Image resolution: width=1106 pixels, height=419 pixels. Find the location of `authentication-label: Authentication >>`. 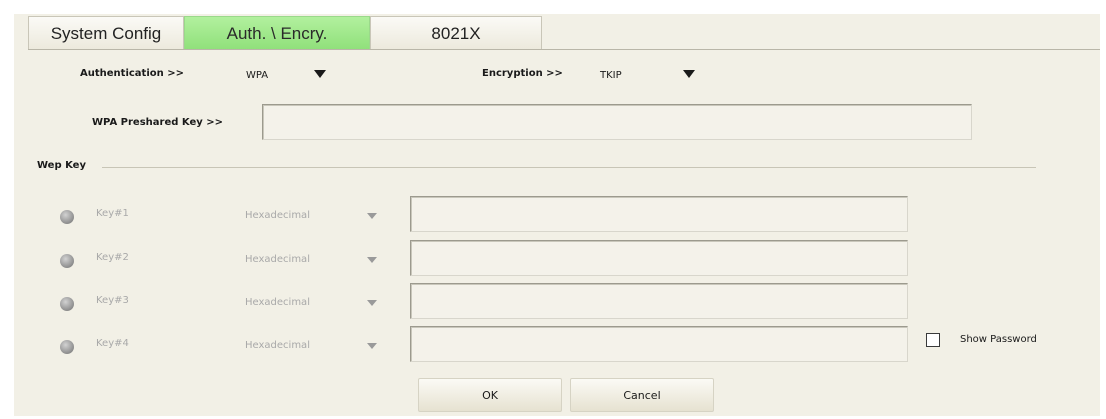

authentication-label: Authentication >> is located at coordinates (132, 73).